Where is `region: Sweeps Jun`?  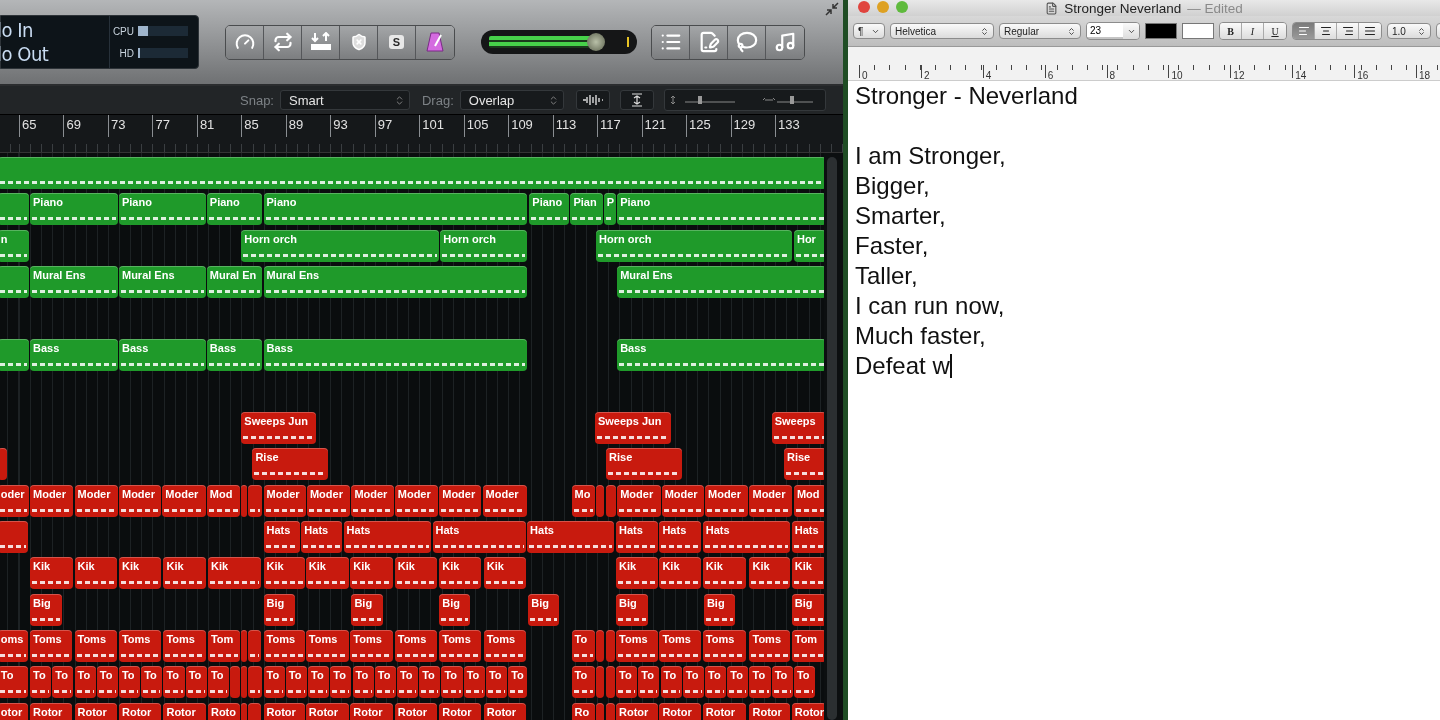
region: Sweeps Jun is located at coordinates (632, 427).